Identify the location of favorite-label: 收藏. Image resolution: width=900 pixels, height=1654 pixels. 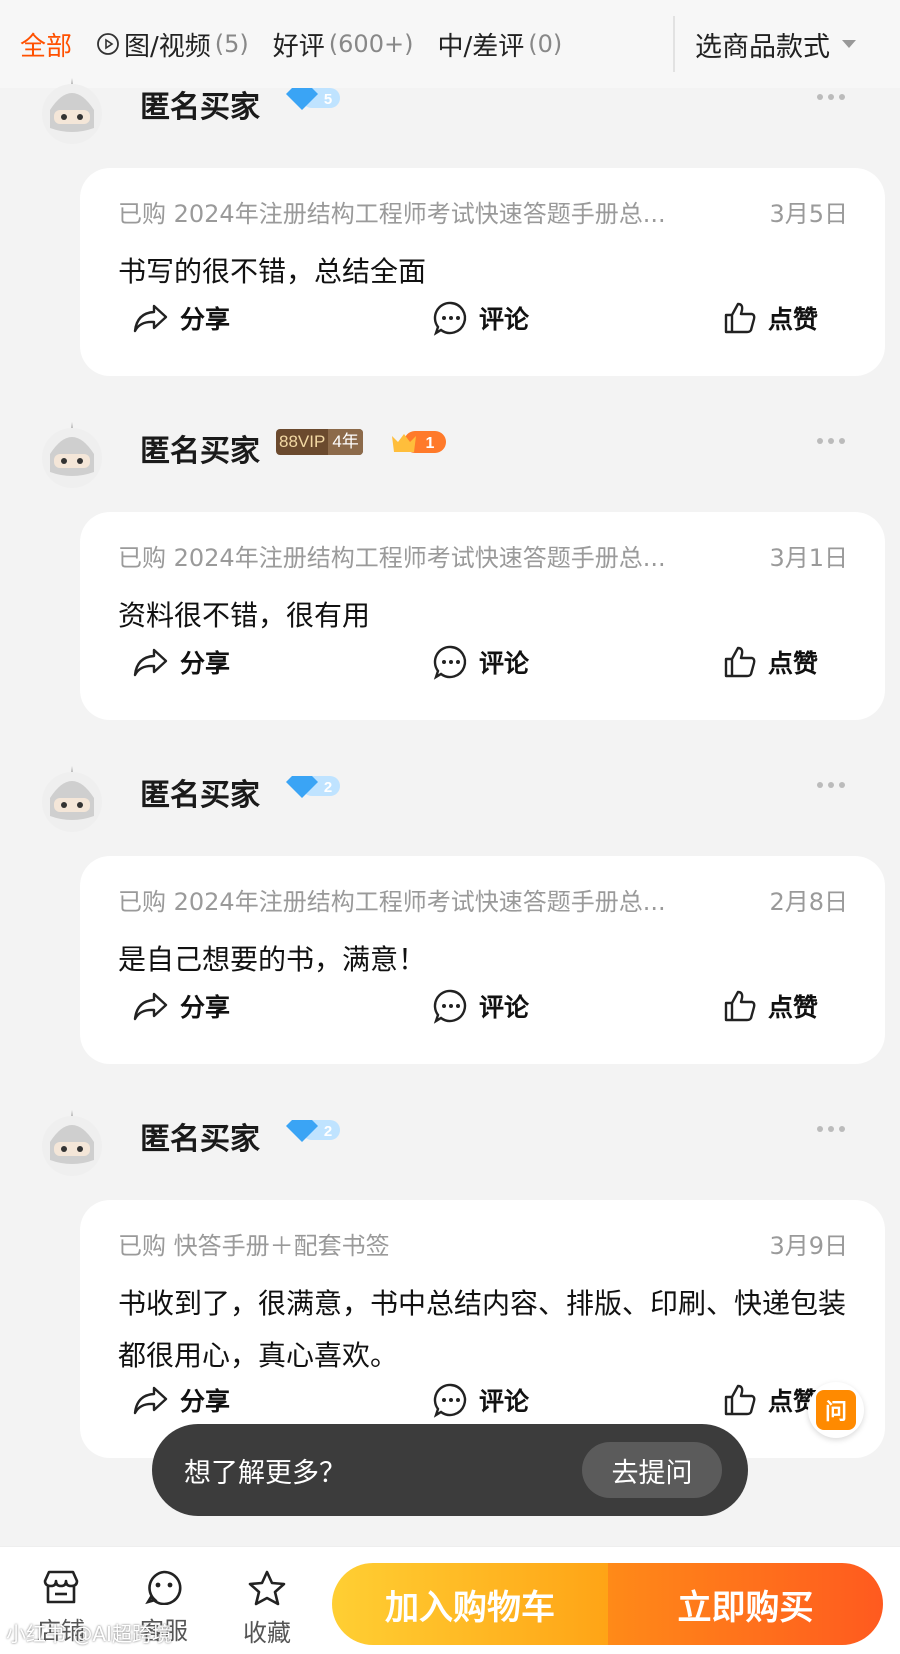
(267, 1633).